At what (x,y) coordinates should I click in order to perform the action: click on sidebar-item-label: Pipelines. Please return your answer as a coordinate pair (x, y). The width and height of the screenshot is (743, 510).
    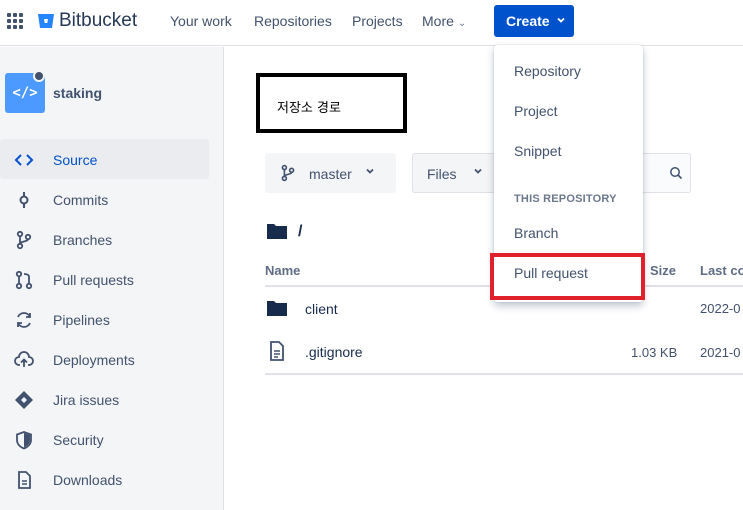
    Looking at the image, I should click on (81, 320).